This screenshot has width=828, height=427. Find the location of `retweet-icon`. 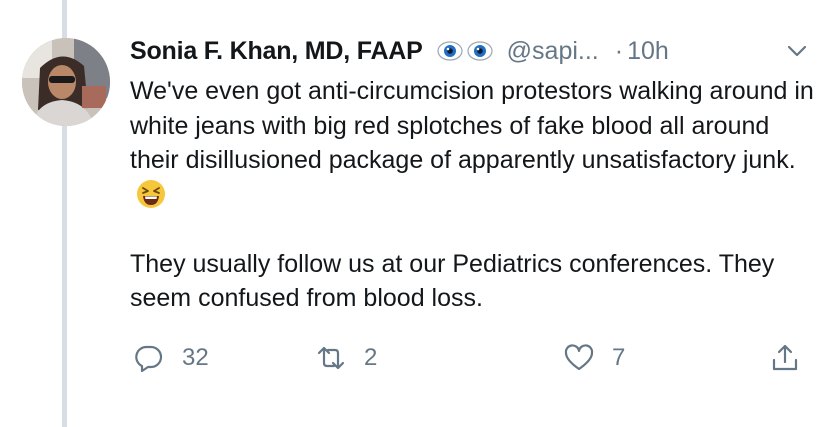

retweet-icon is located at coordinates (331, 358).